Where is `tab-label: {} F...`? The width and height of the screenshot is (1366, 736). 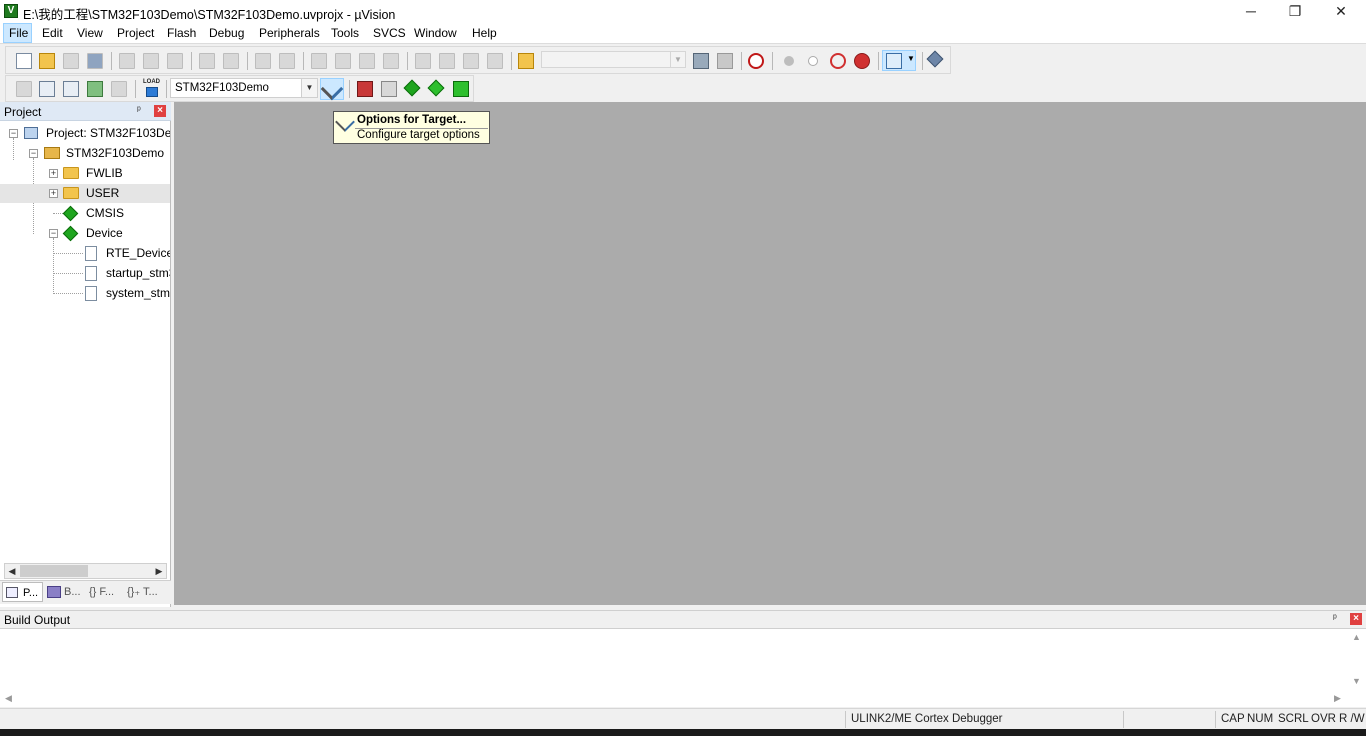
tab-label: {} F... is located at coordinates (102, 592).